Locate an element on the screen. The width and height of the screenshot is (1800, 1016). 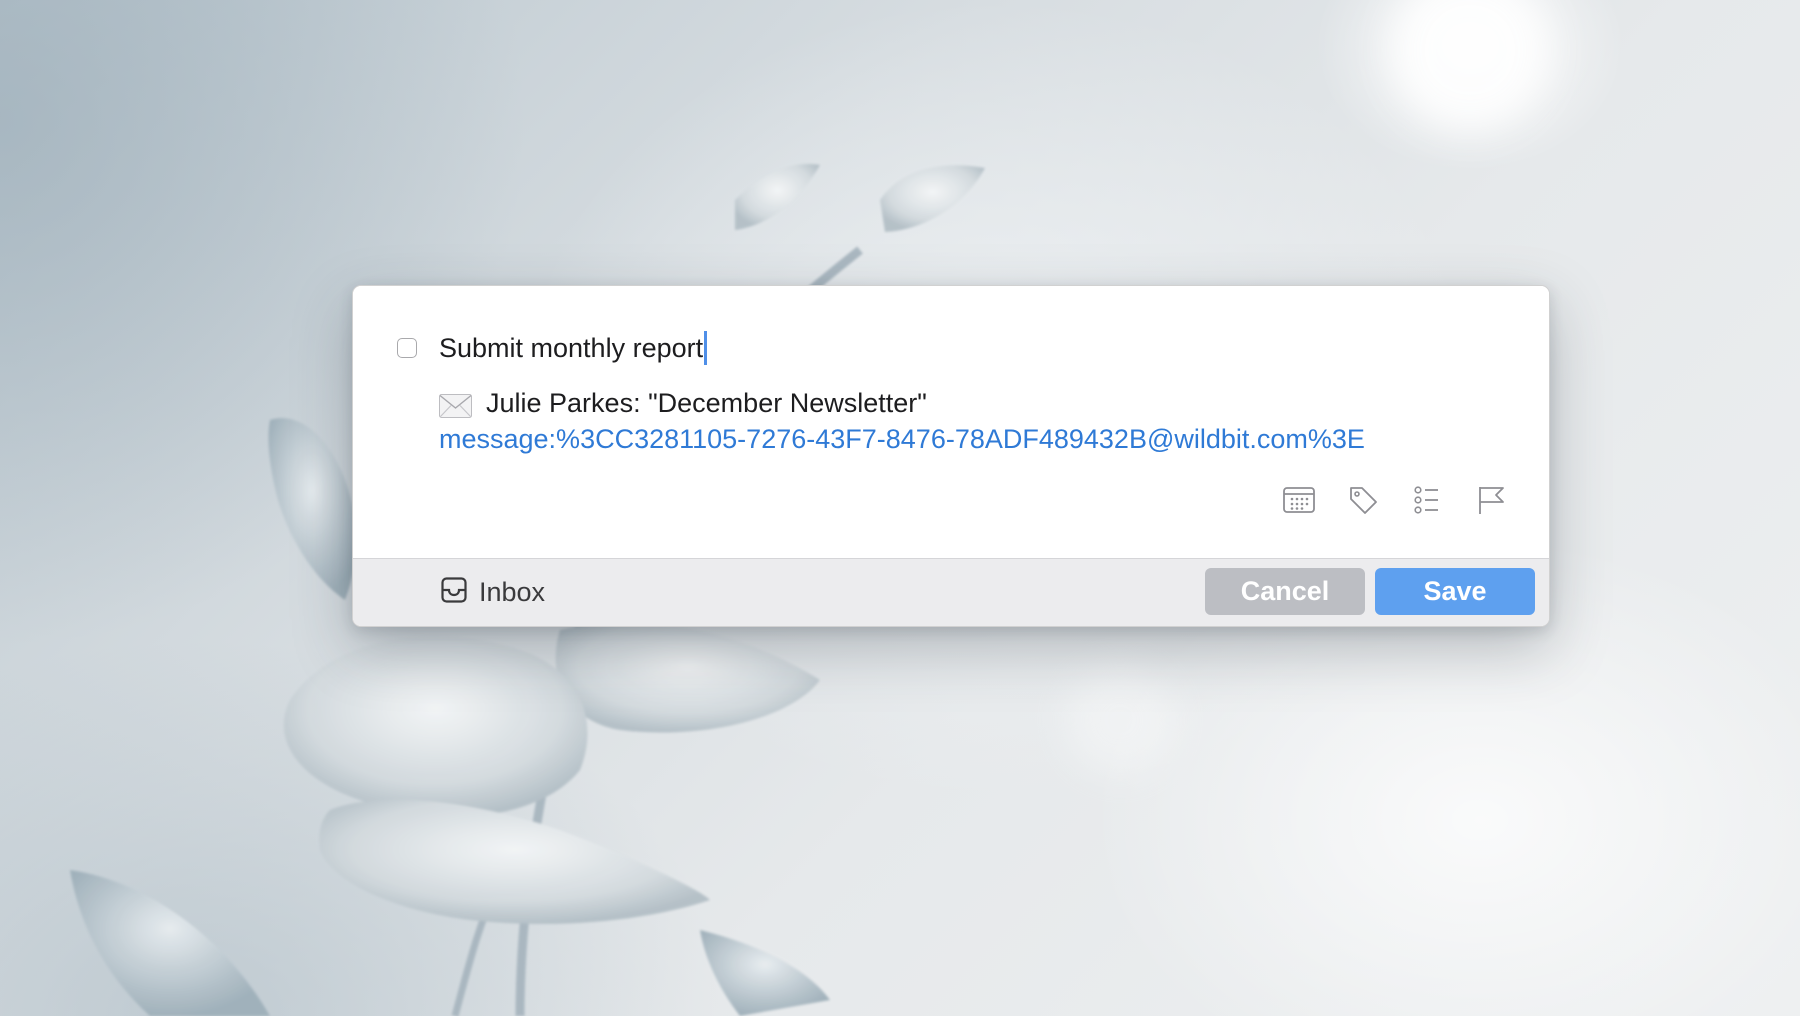
task-note: Julie Parkes: "December Newsletter" is located at coordinates (683, 403).